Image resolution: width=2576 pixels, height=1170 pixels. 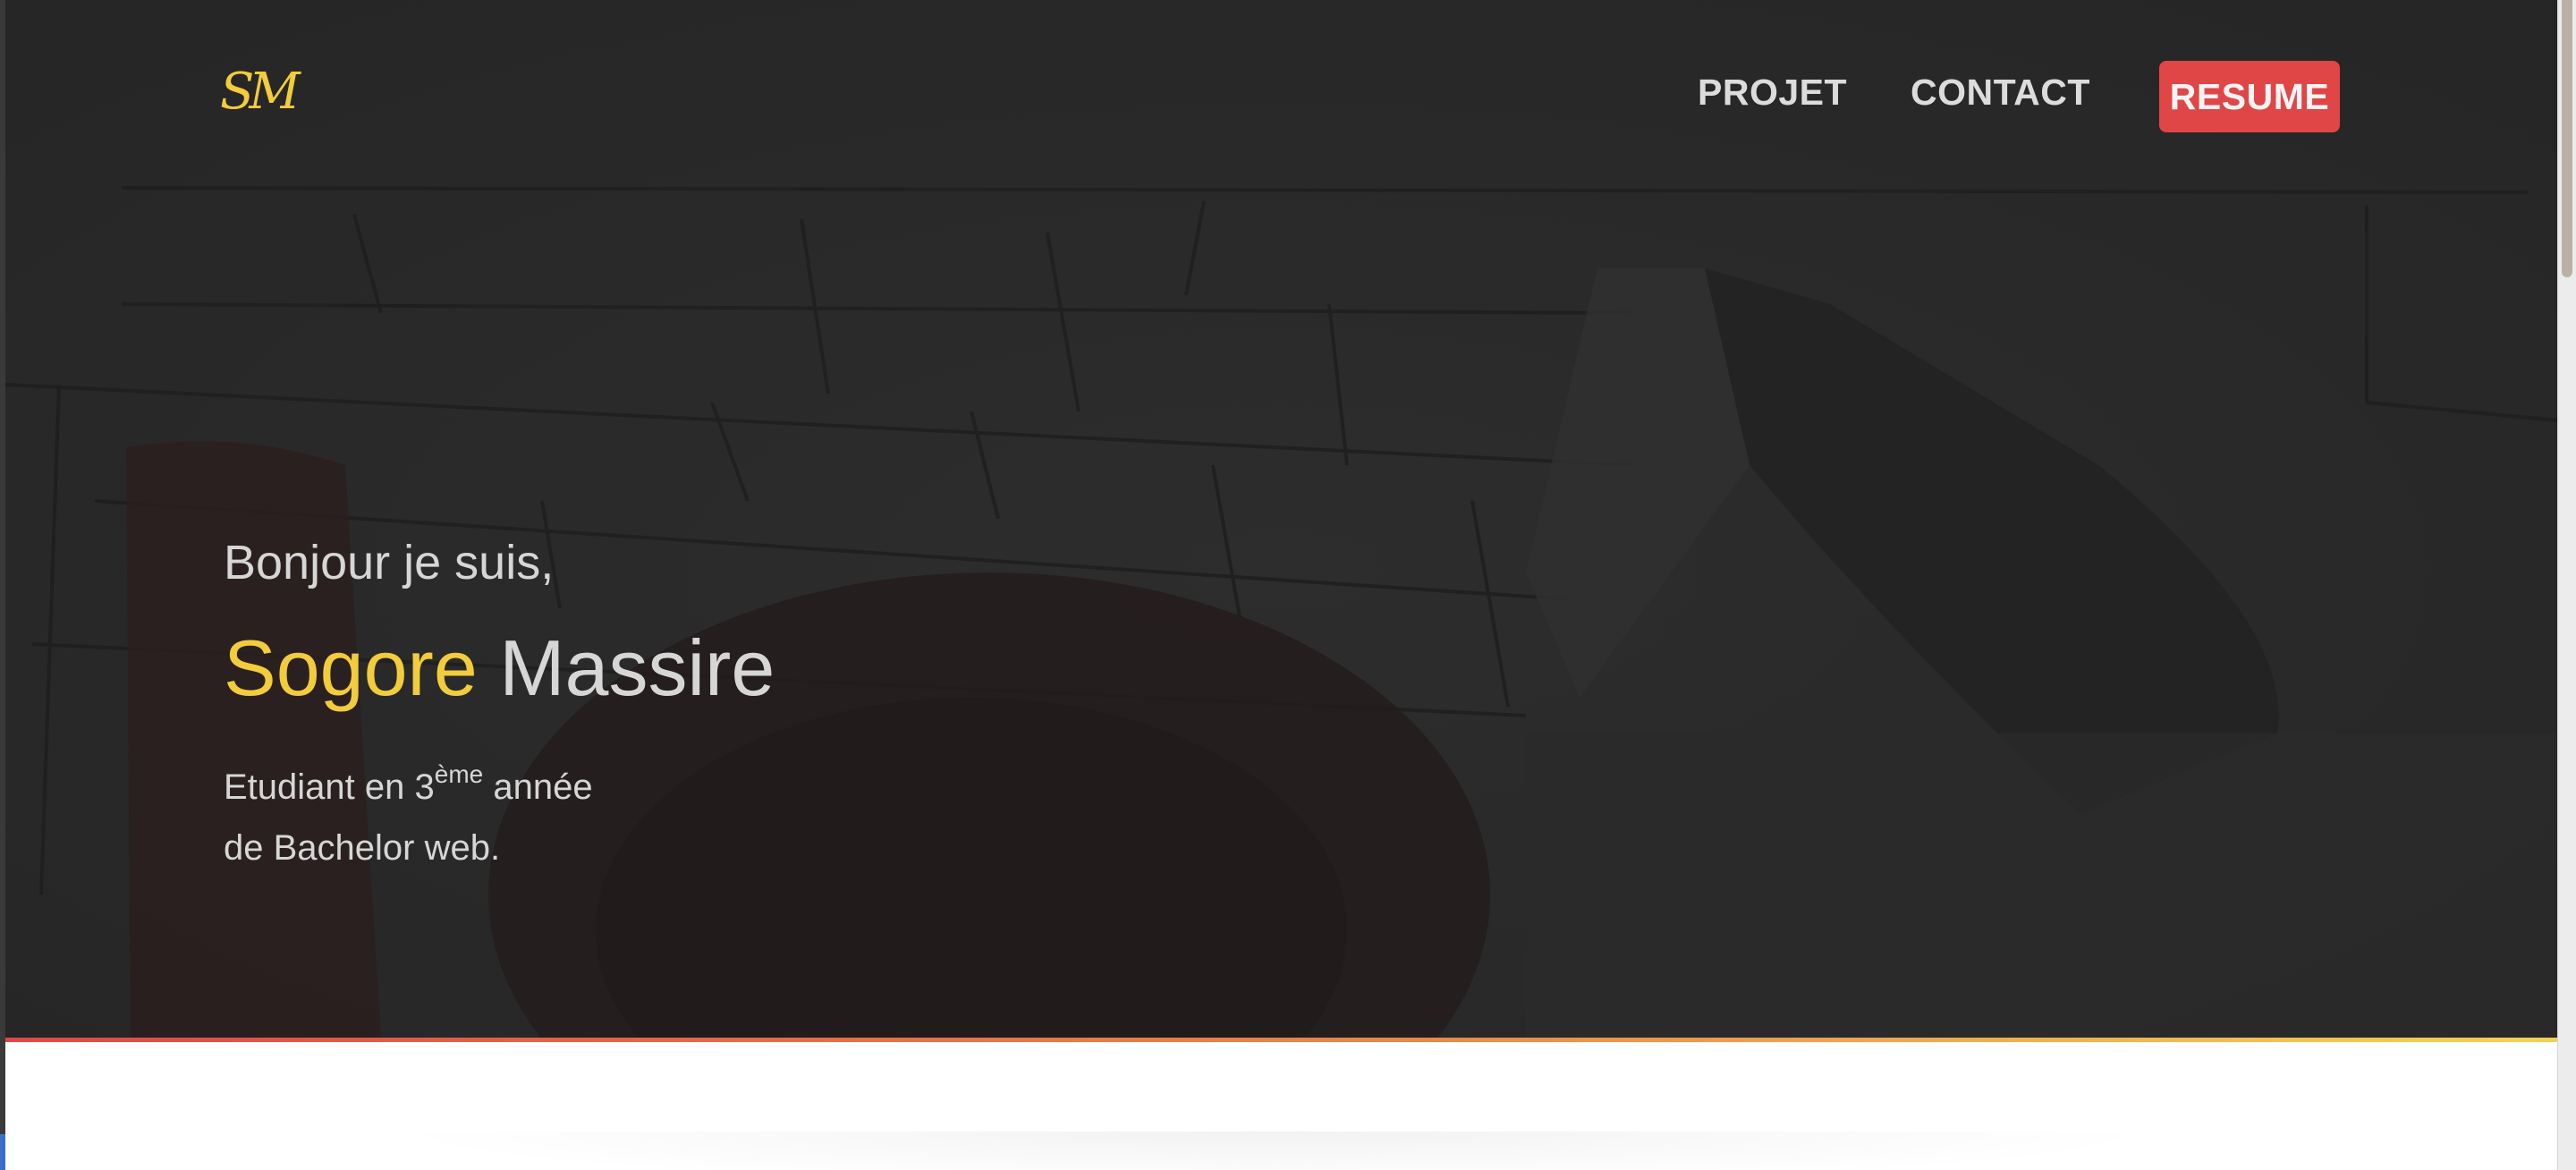 What do you see at coordinates (329, 787) in the screenshot?
I see `desc-line1-pre: Etudiant en 3` at bounding box center [329, 787].